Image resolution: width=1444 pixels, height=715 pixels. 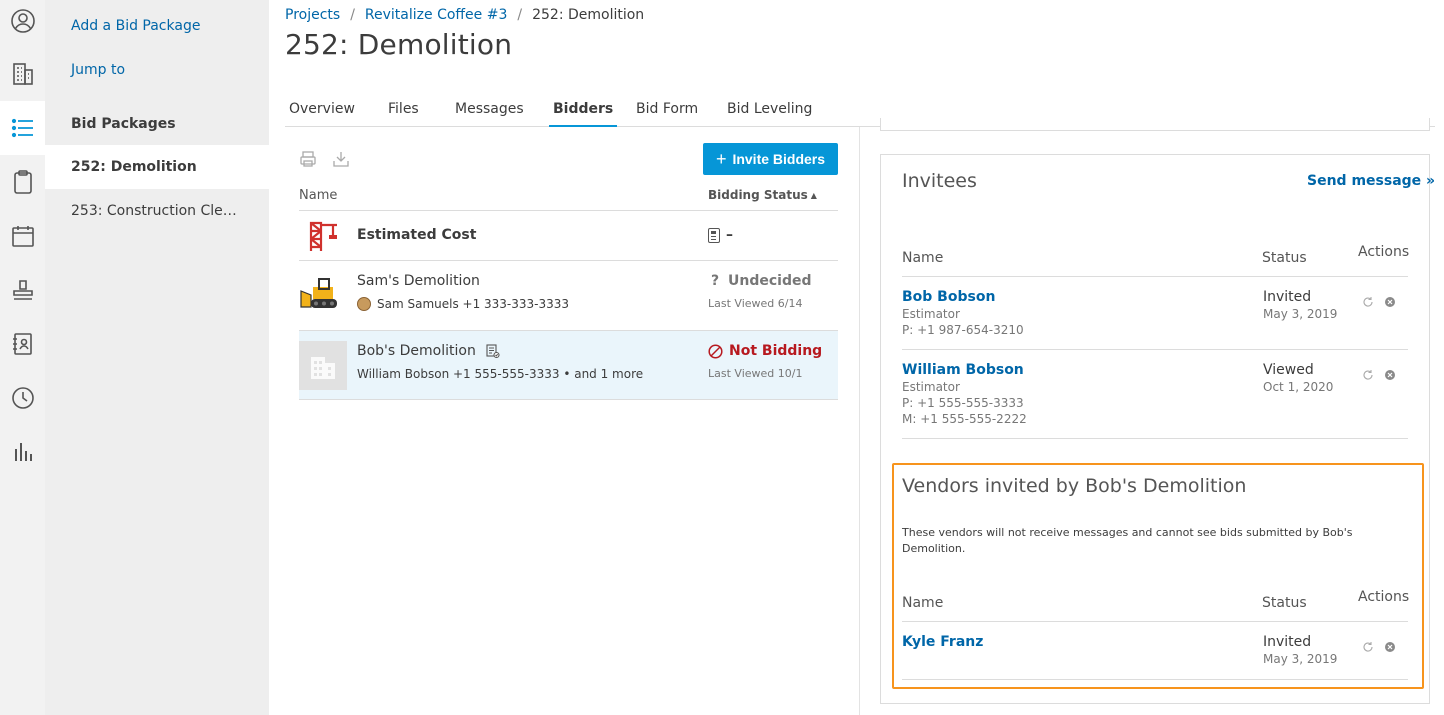 I want to click on vendors-title: Vendors invited by Bob's Demolition, so click(x=1074, y=486).